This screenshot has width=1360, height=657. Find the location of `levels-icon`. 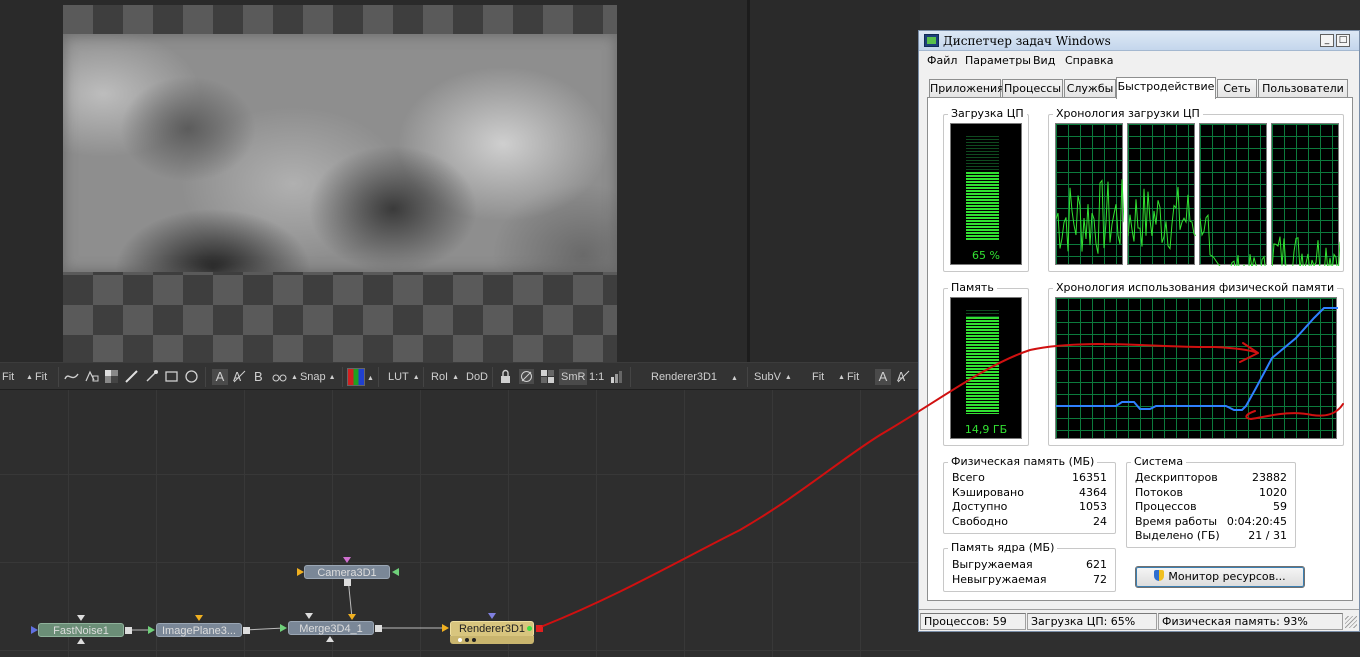

levels-icon is located at coordinates (616, 376).